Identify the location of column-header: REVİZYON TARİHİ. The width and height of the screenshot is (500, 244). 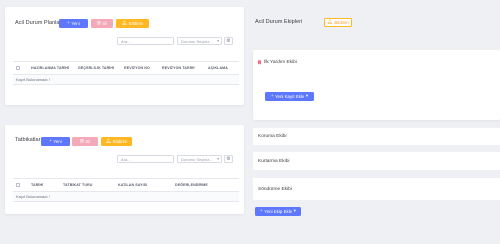
(182, 68).